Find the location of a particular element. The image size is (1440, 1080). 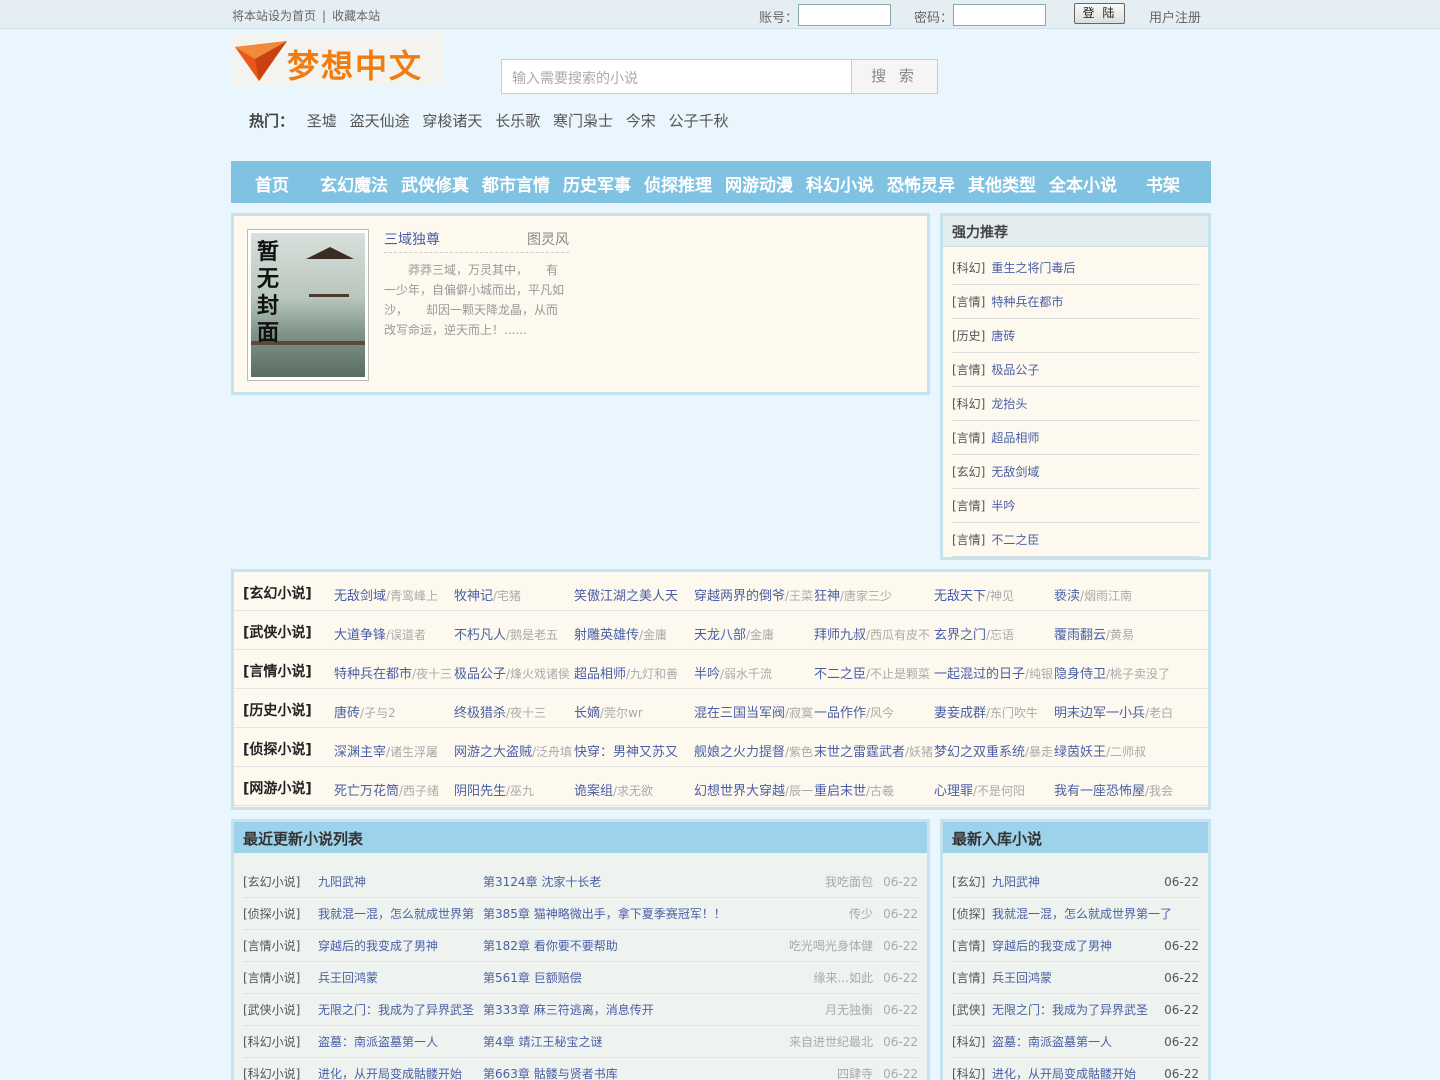

register-link: 用户注册 is located at coordinates (1175, 16).